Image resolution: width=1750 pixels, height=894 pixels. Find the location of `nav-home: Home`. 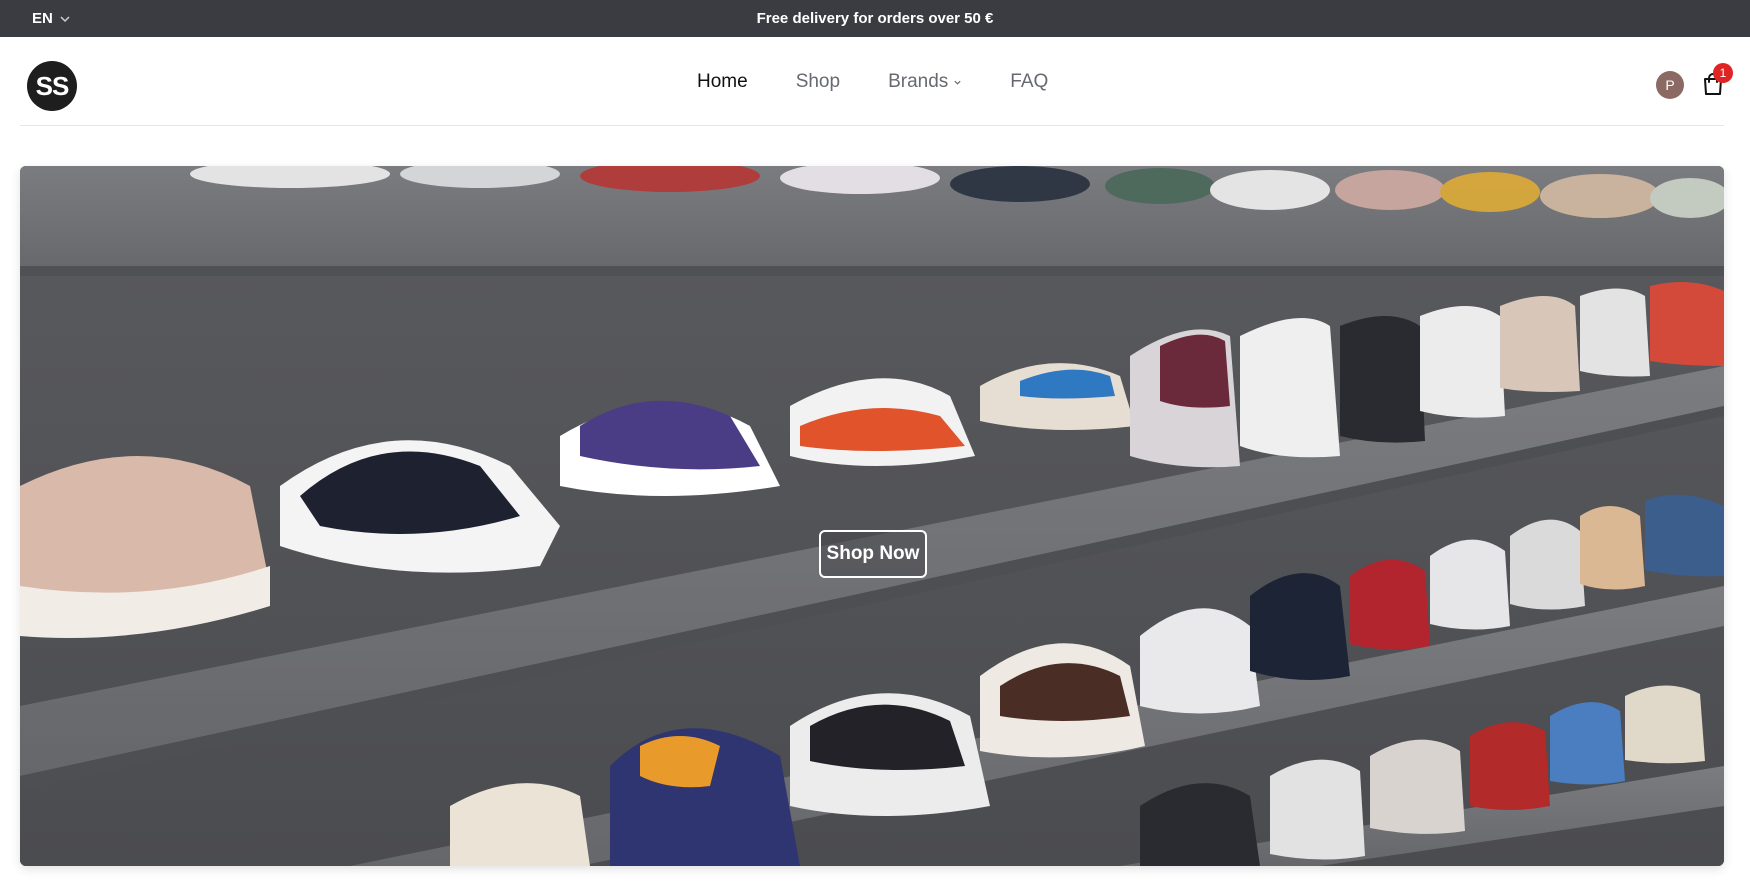

nav-home: Home is located at coordinates (722, 82).